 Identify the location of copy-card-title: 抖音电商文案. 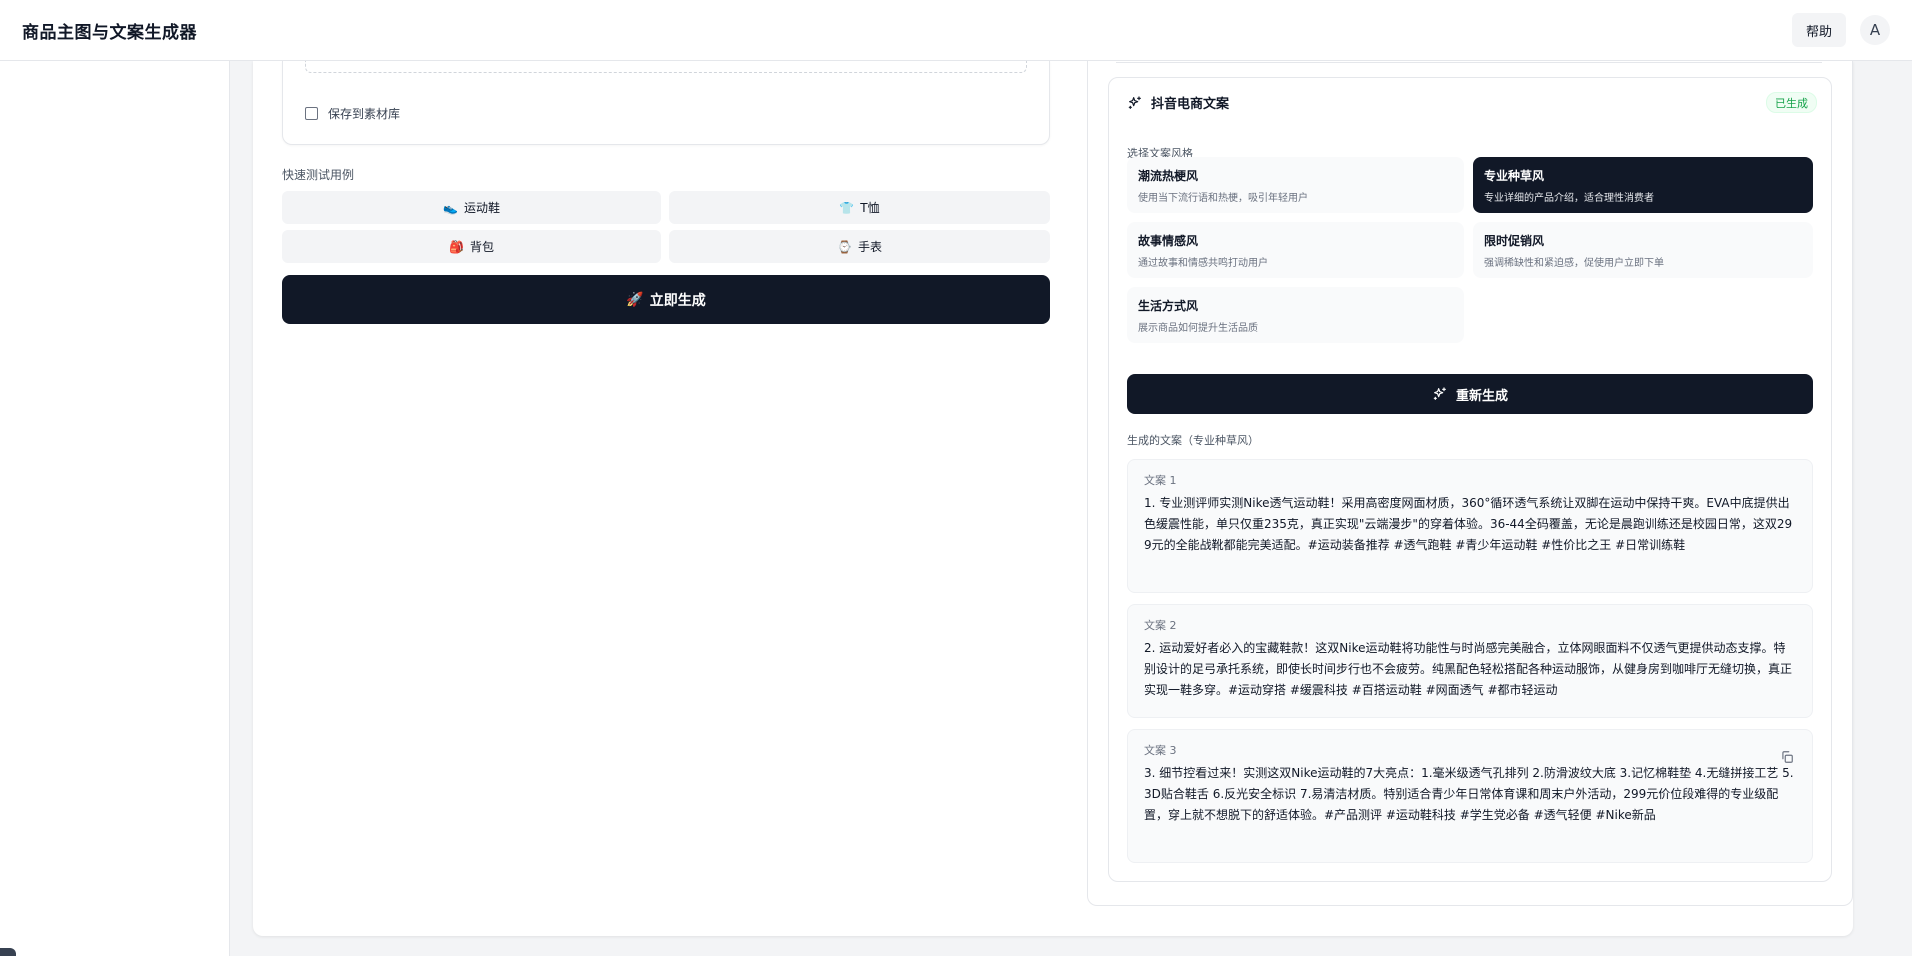
(1190, 104).